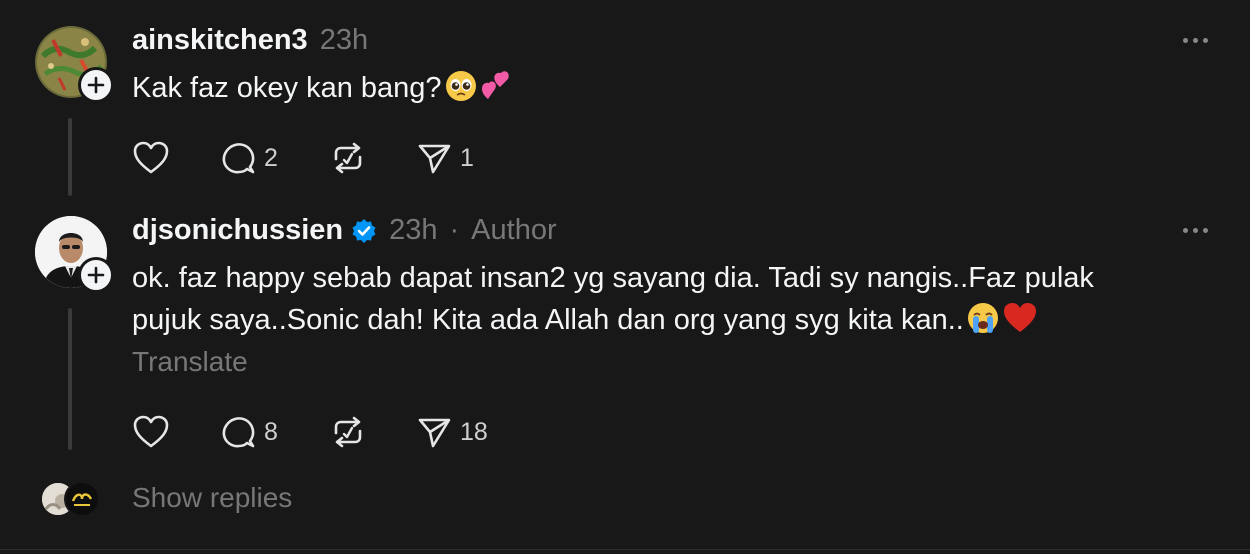 The image size is (1250, 554). Describe the element at coordinates (474, 431) in the screenshot. I see `share-count: 18` at that location.